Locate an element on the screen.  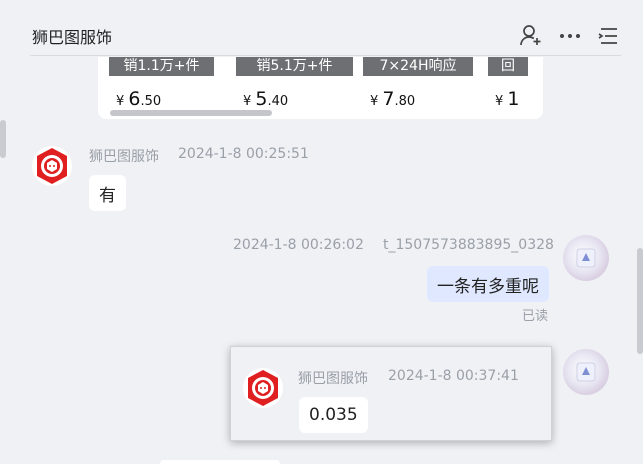
more-icon is located at coordinates (570, 35).